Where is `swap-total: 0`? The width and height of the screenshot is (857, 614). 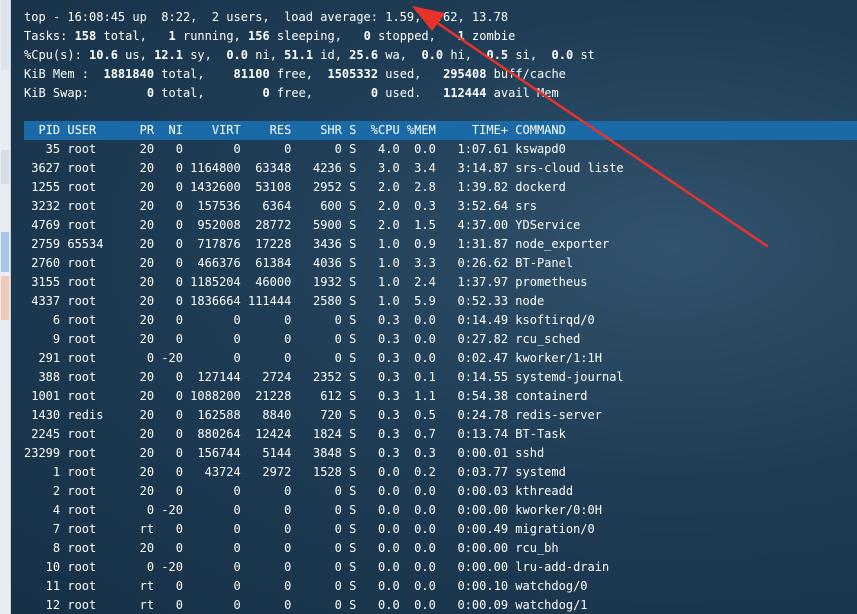 swap-total: 0 is located at coordinates (150, 93).